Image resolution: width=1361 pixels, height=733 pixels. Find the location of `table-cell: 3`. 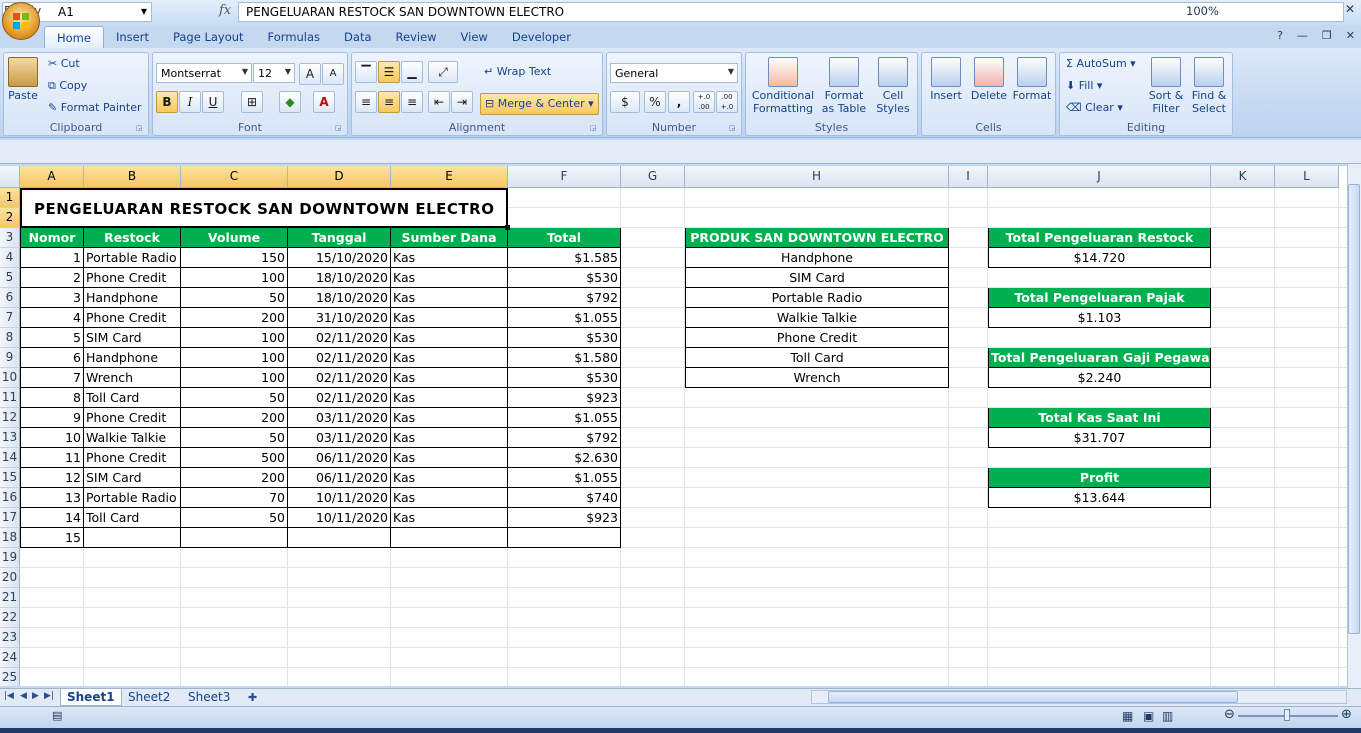

table-cell: 3 is located at coordinates (52, 298).